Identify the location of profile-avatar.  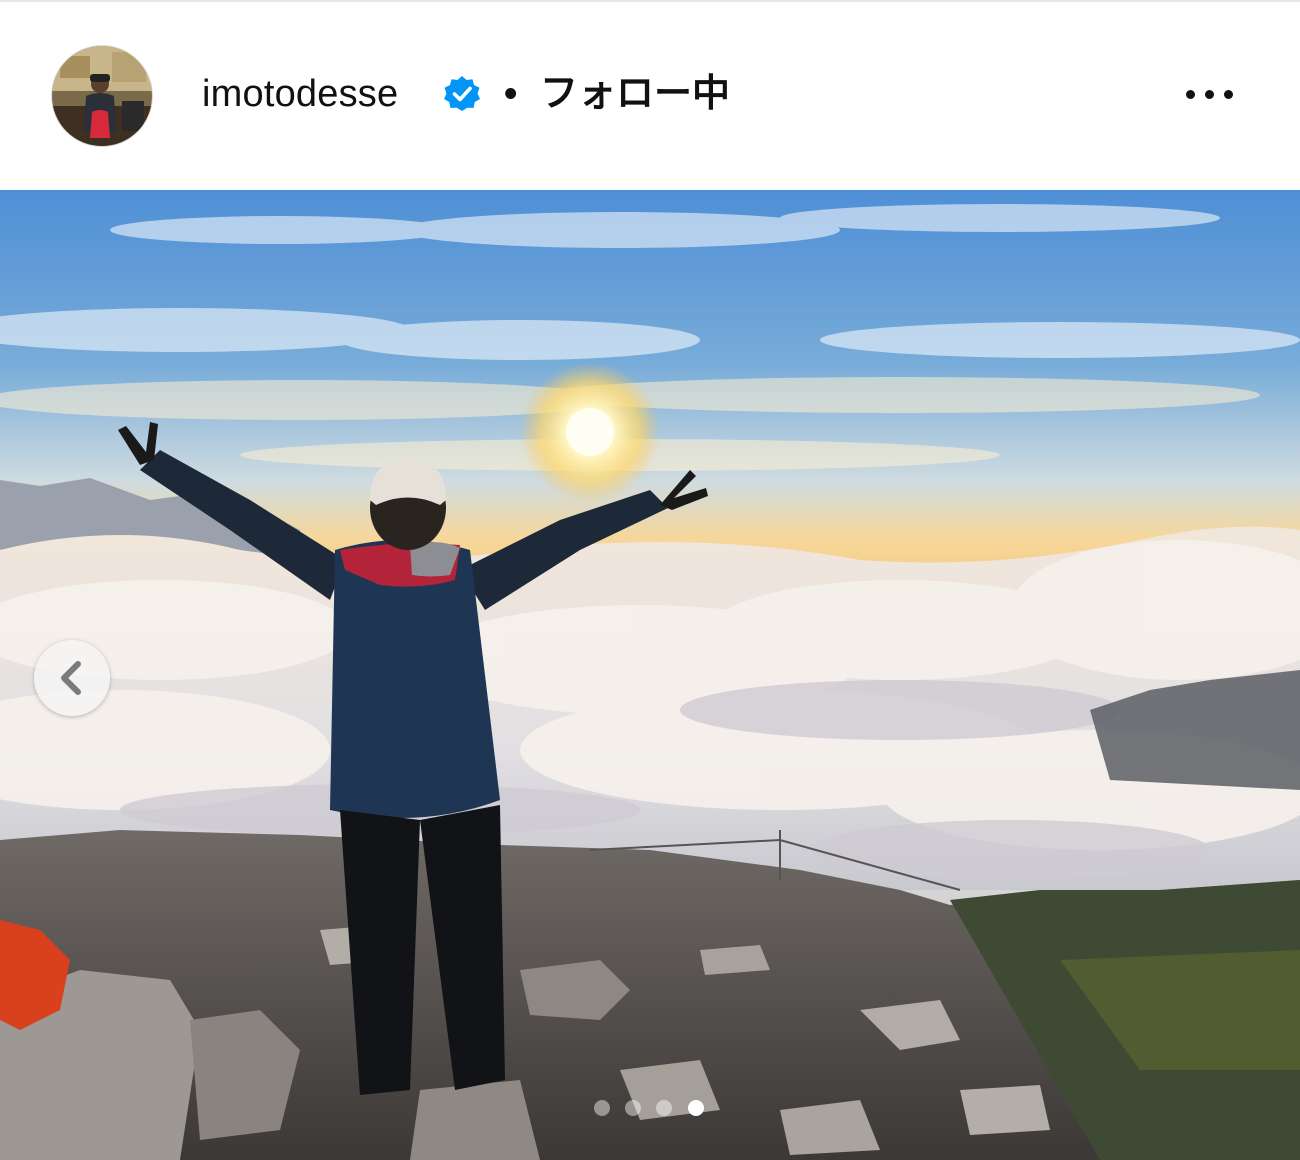
(102, 96).